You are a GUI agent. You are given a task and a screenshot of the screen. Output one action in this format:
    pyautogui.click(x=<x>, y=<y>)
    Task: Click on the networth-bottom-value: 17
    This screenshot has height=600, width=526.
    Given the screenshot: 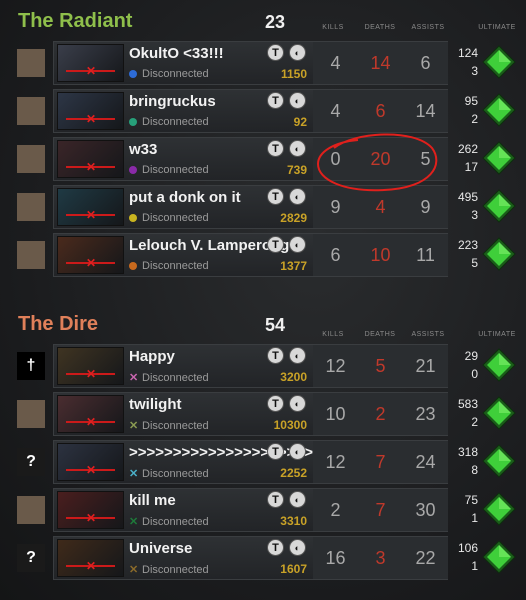 What is the action you would take?
    pyautogui.click(x=471, y=167)
    